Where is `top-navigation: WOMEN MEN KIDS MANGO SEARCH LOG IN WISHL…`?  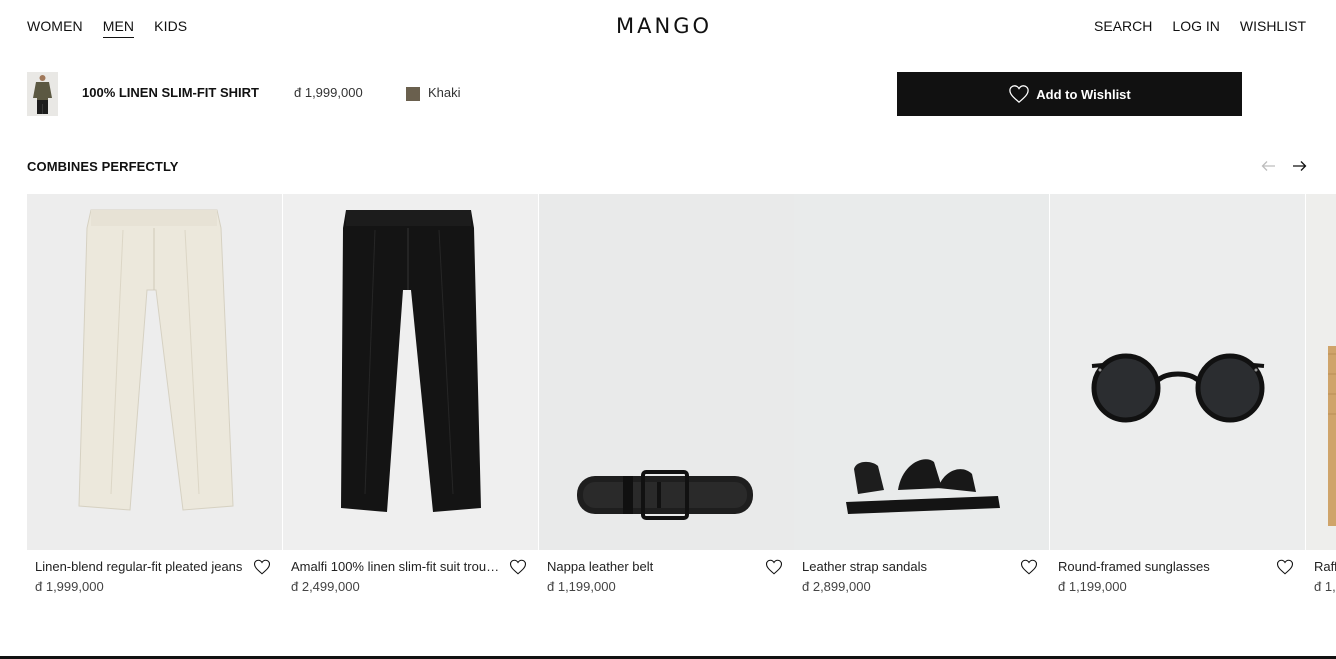
top-navigation: WOMEN MEN KIDS MANGO SEARCH LOG IN WISHL… is located at coordinates (668, 26).